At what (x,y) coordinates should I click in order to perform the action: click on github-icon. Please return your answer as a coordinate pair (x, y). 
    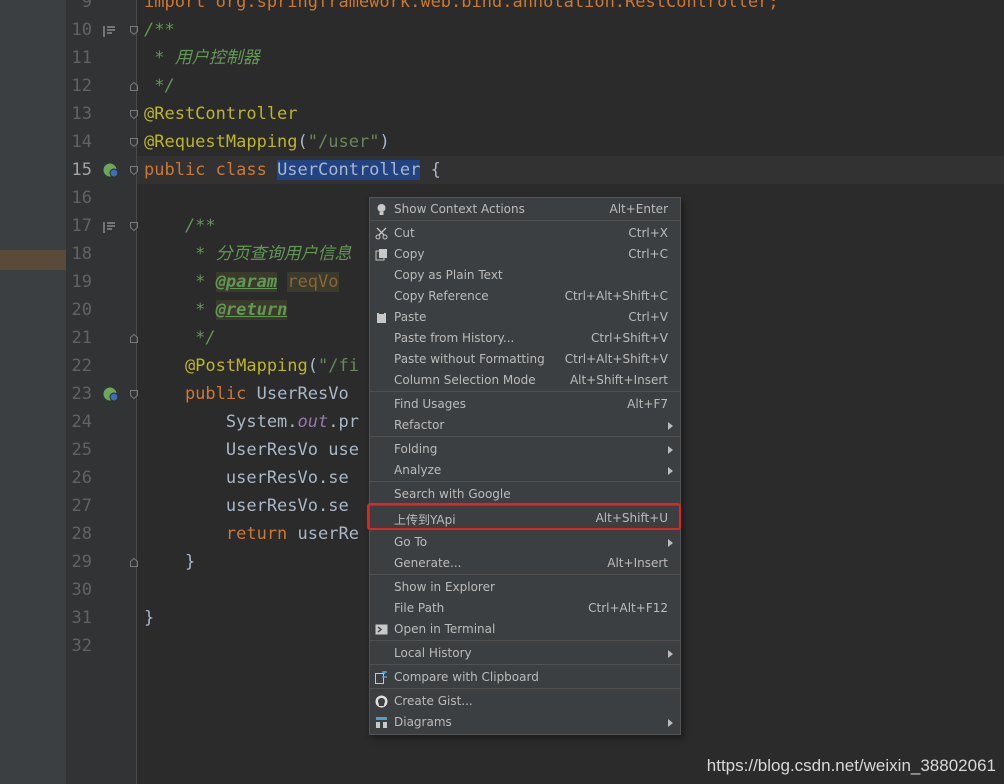
    Looking at the image, I should click on (381, 701).